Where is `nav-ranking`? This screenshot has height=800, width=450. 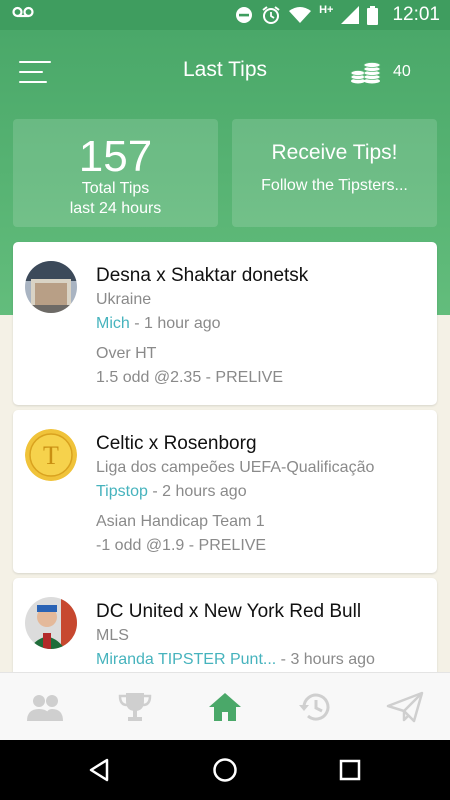
nav-ranking is located at coordinates (135, 707).